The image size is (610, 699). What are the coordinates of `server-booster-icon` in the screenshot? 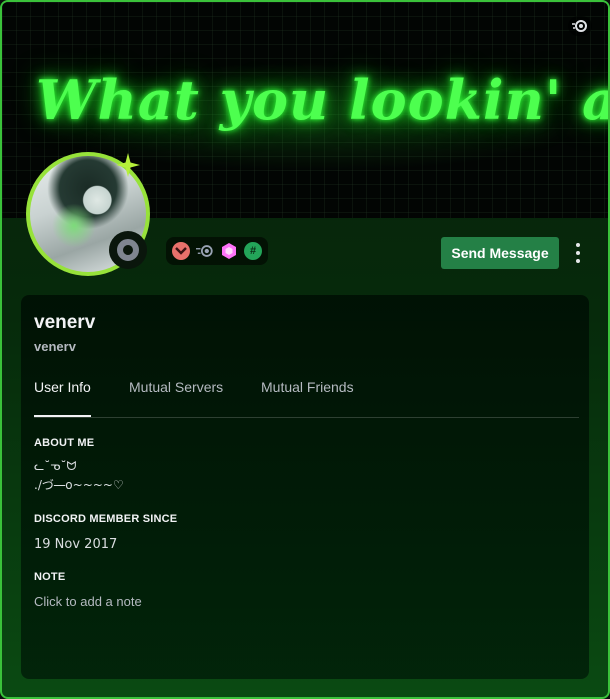 It's located at (229, 251).